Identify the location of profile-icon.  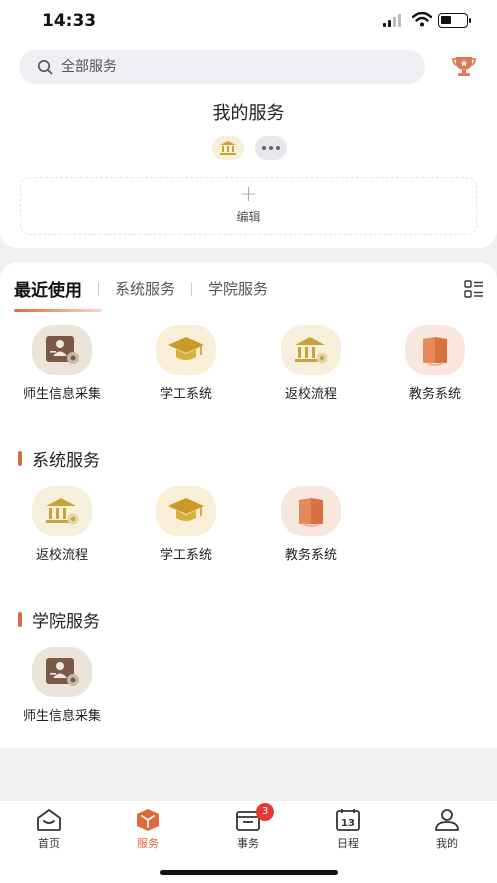
(447, 820).